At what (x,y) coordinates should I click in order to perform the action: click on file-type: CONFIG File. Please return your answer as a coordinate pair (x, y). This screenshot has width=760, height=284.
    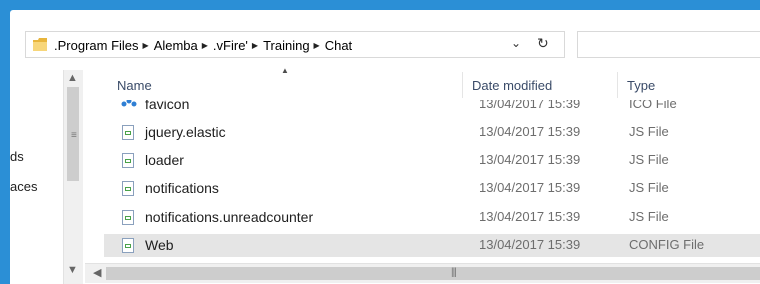
    Looking at the image, I should click on (667, 244).